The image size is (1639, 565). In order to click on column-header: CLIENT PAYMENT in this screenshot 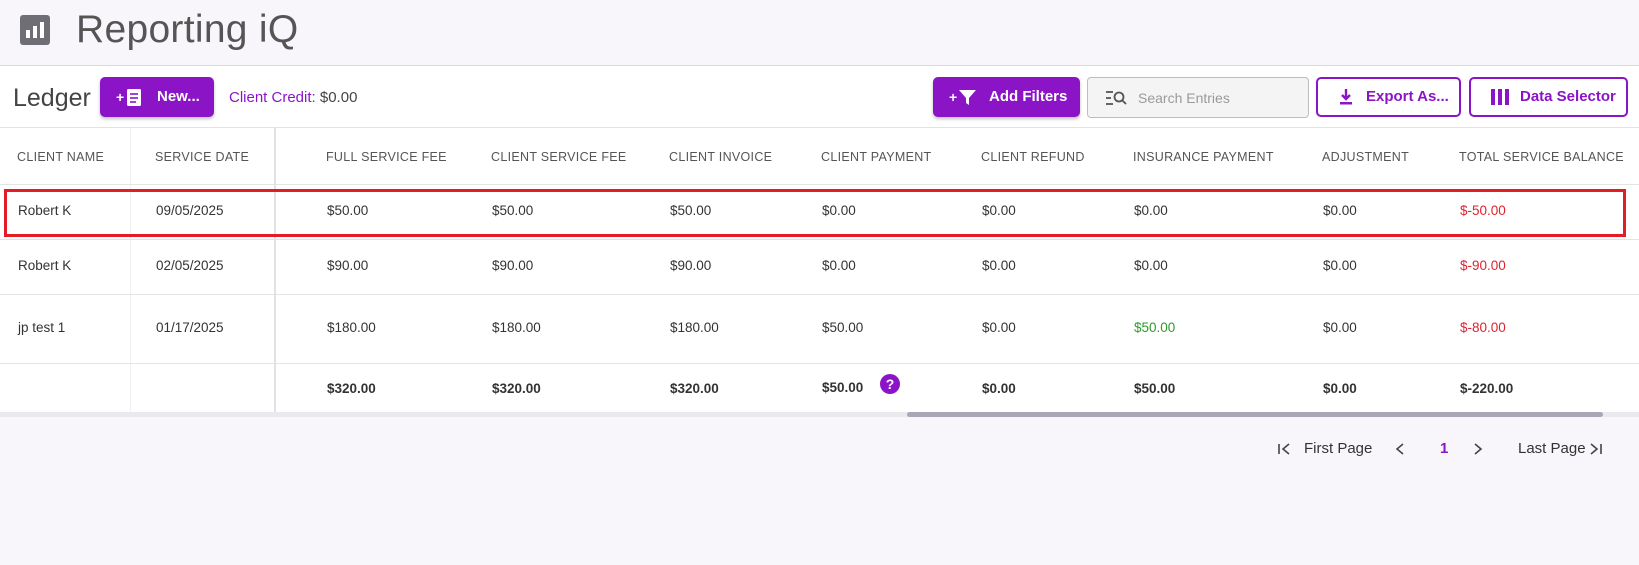, I will do `click(876, 157)`.